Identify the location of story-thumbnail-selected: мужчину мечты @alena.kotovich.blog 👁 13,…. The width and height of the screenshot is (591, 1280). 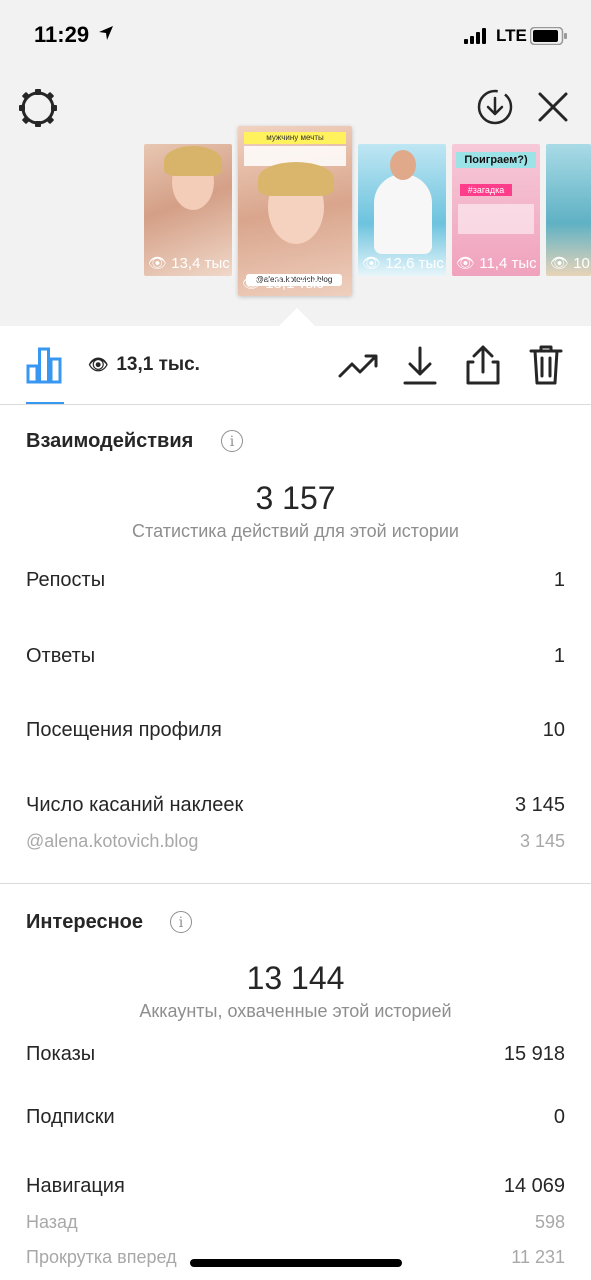
(295, 211).